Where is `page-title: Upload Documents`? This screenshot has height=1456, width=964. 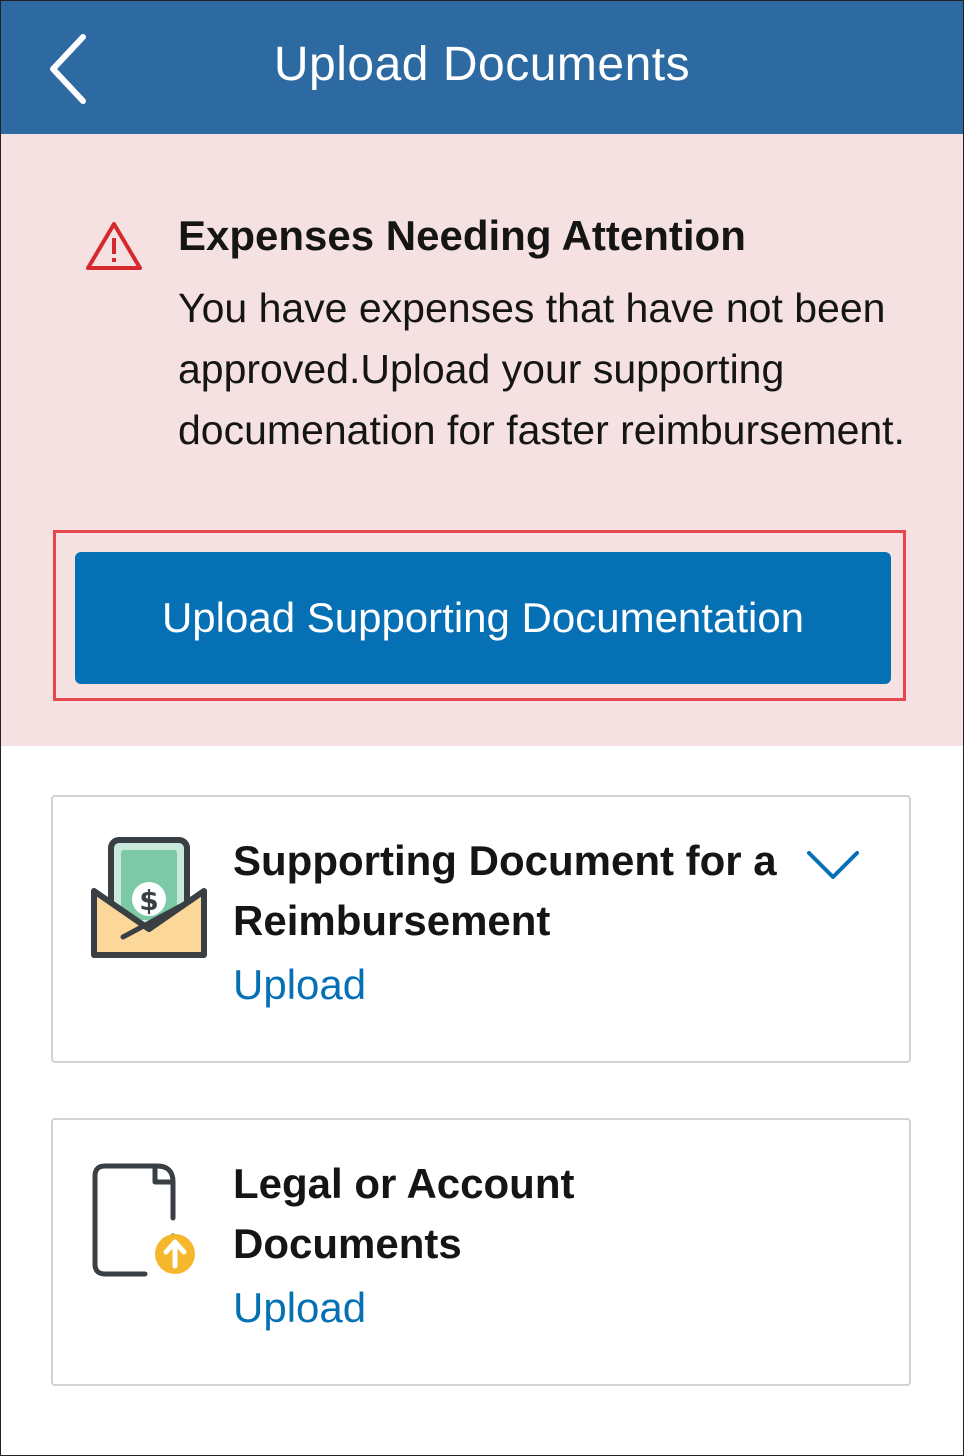 page-title: Upload Documents is located at coordinates (482, 64).